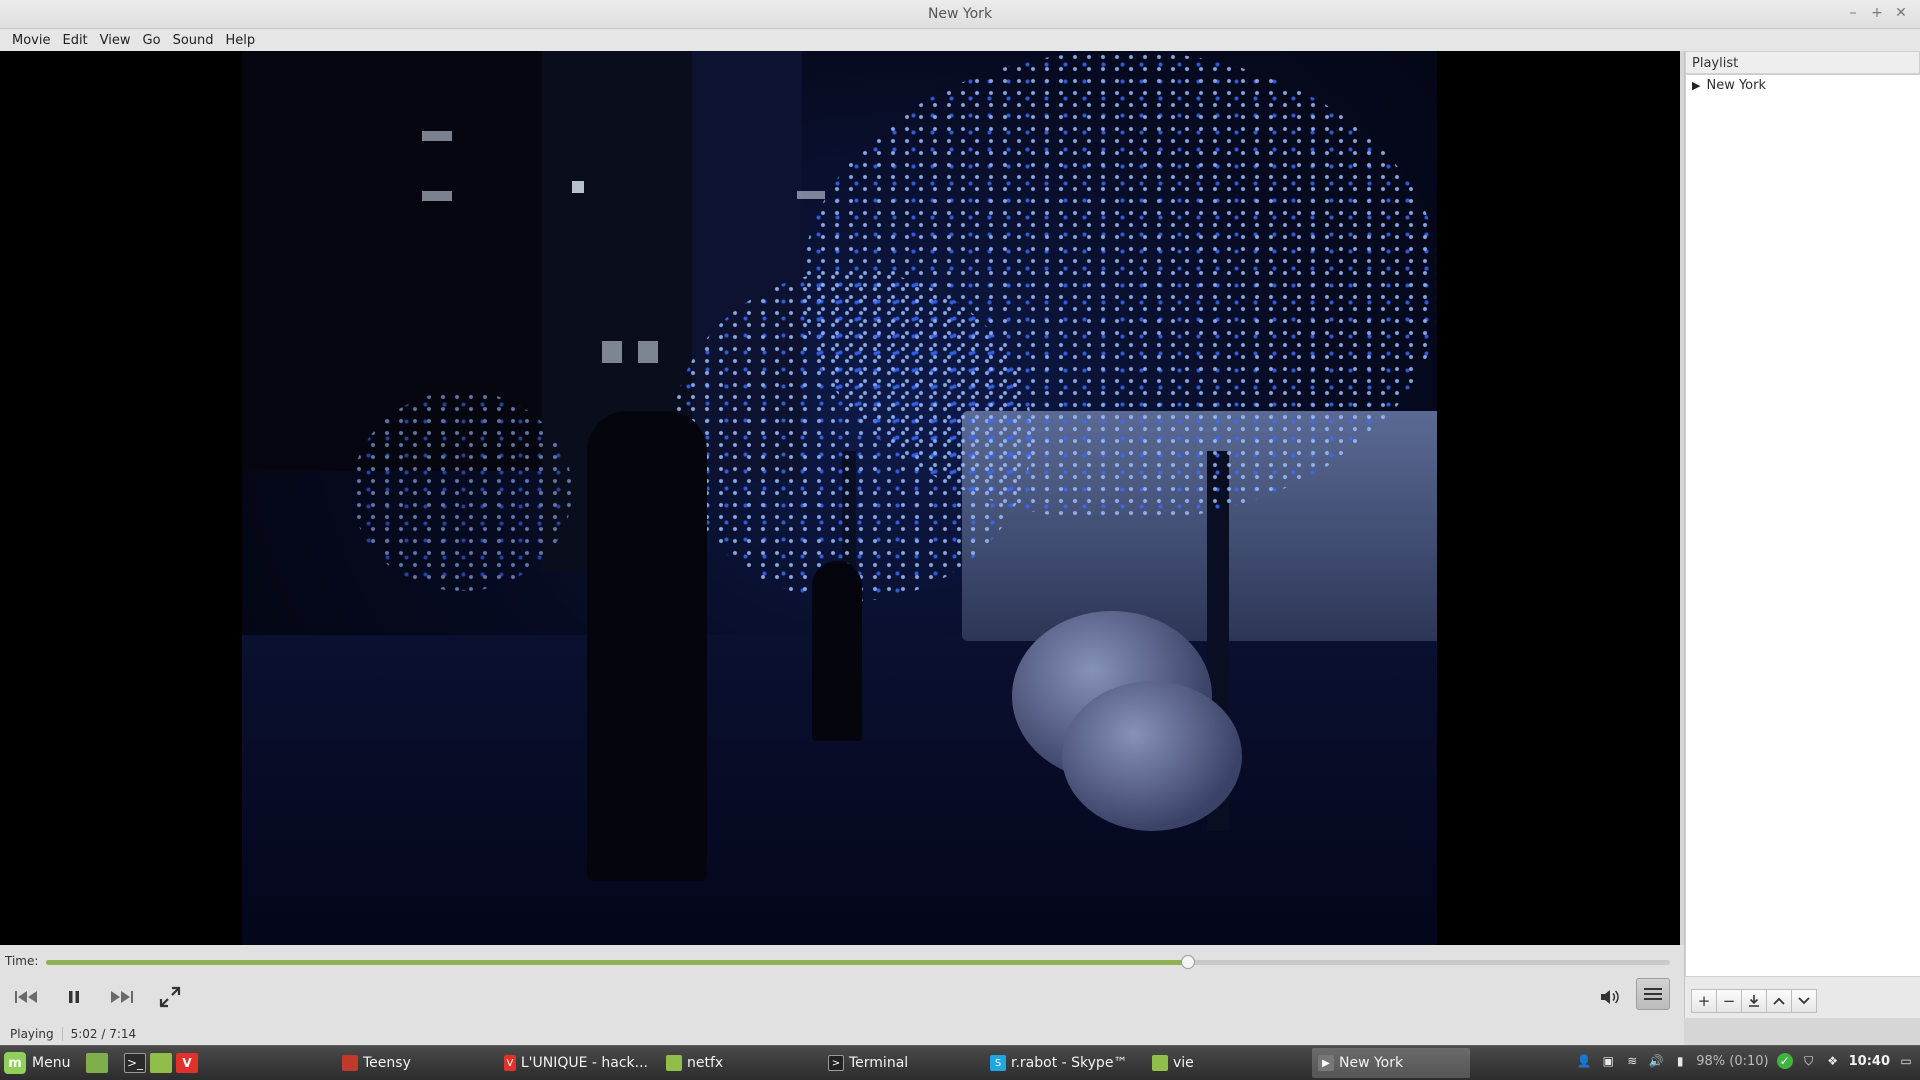 Image resolution: width=1920 pixels, height=1080 pixels. Describe the element at coordinates (51, 1063) in the screenshot. I see `start-menu-label: Menu` at that location.